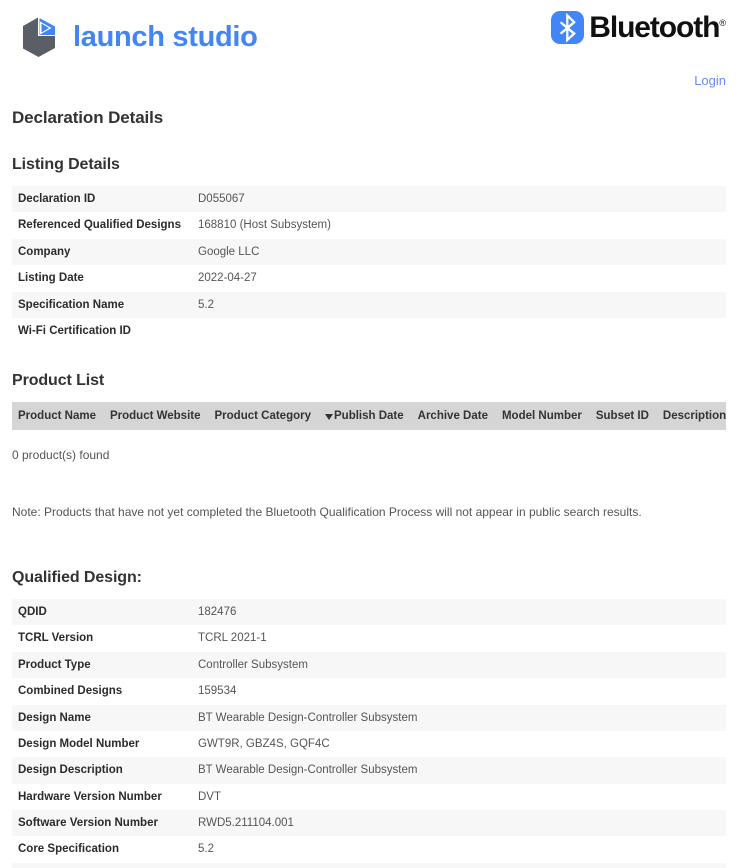 Image resolution: width=738 pixels, height=868 pixels. I want to click on table-row: Company Google LLC, so click(369, 252).